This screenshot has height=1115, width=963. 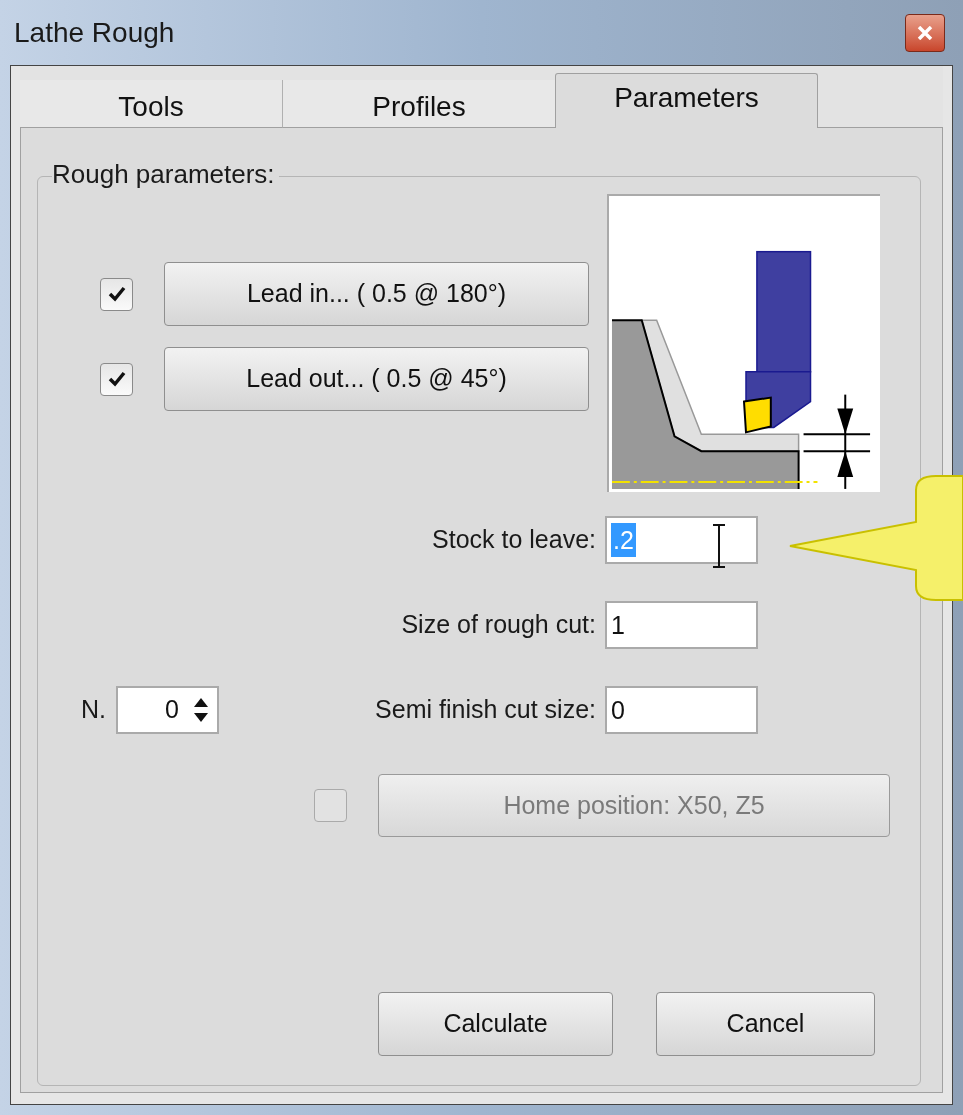 I want to click on close-icon, so click(x=925, y=32).